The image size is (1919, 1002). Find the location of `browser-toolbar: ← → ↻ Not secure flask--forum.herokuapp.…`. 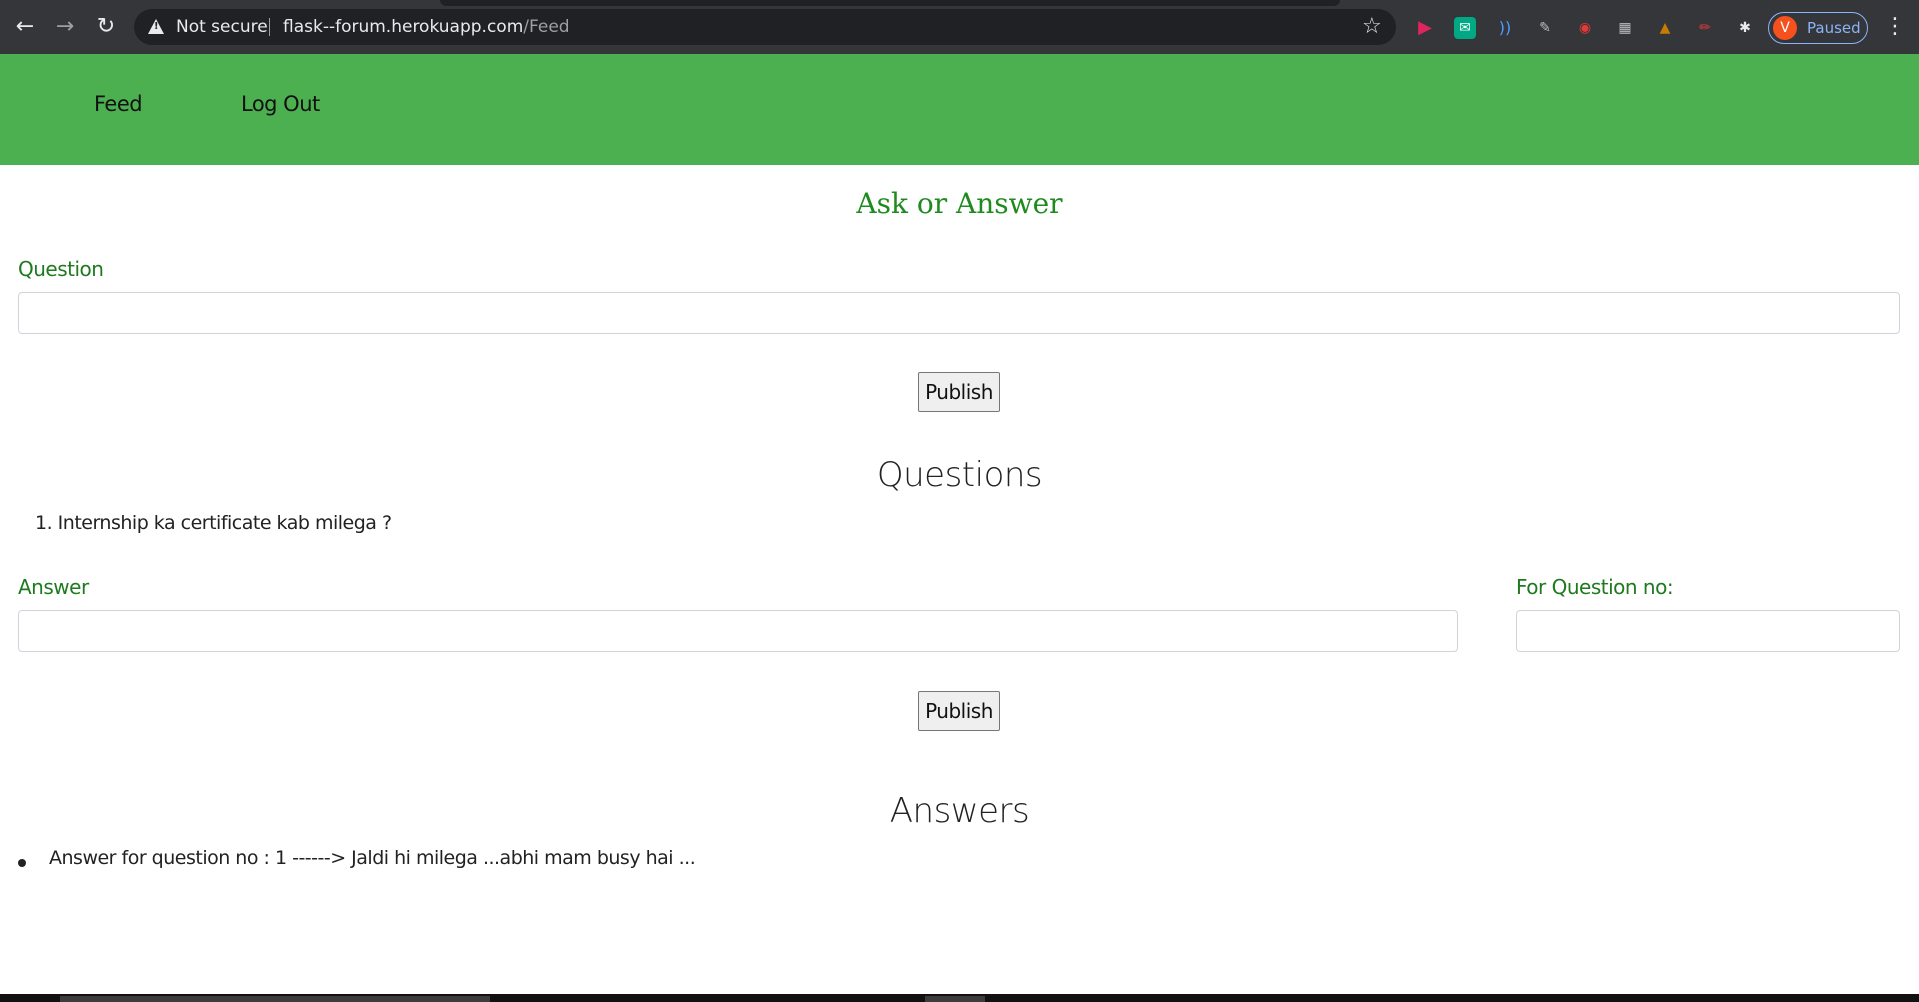

browser-toolbar: ← → ↻ Not secure flask--forum.herokuapp.… is located at coordinates (959, 27).